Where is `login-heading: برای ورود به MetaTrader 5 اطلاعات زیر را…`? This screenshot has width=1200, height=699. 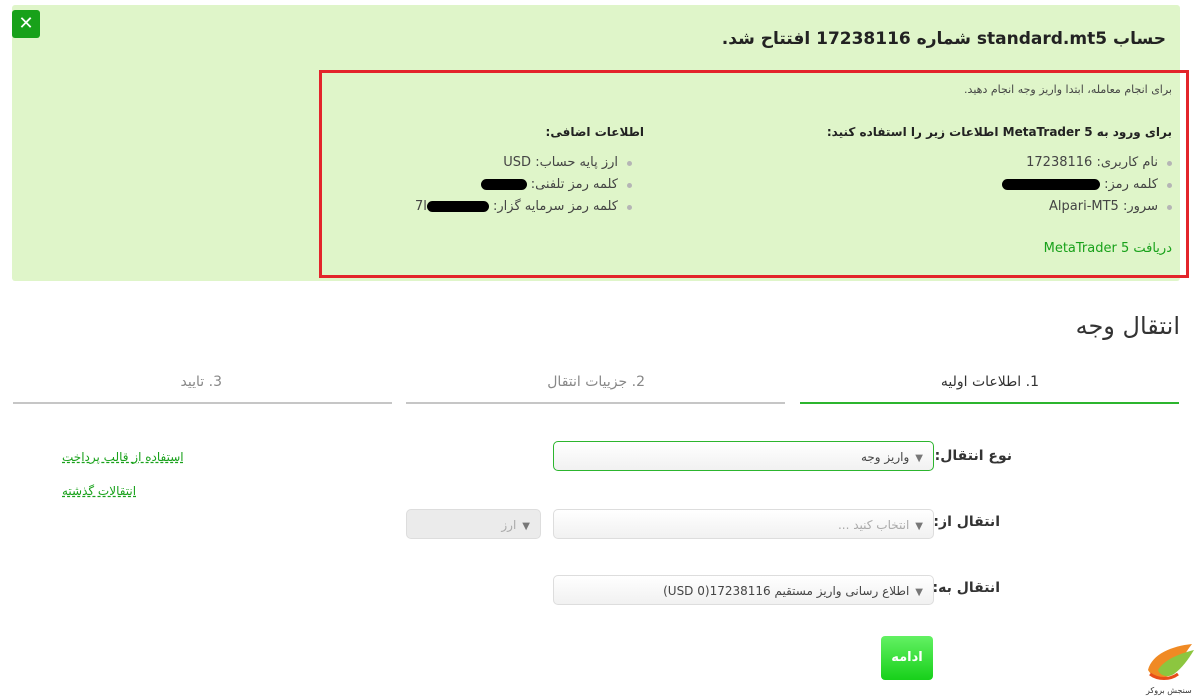
login-heading: برای ورود به MetaTrader 5 اطلاعات زیر را… is located at coordinates (999, 132).